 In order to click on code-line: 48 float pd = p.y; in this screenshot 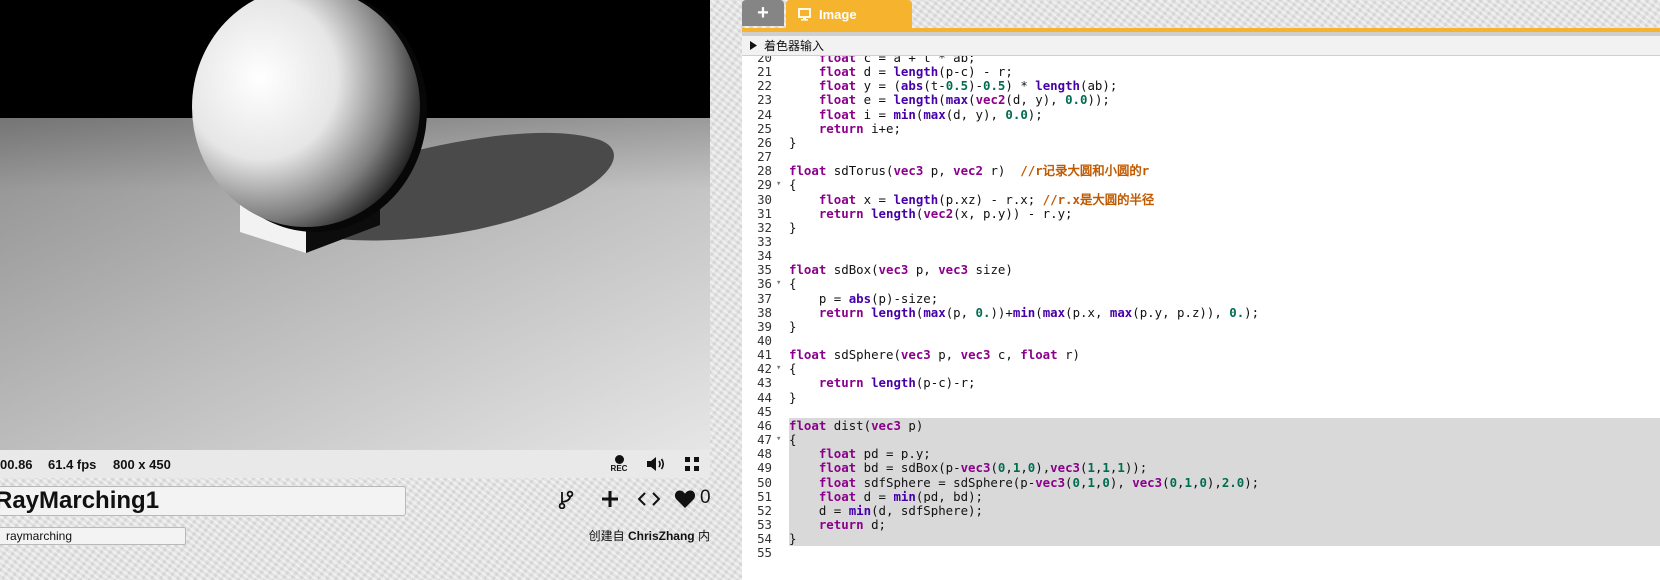, I will do `click(1201, 454)`.